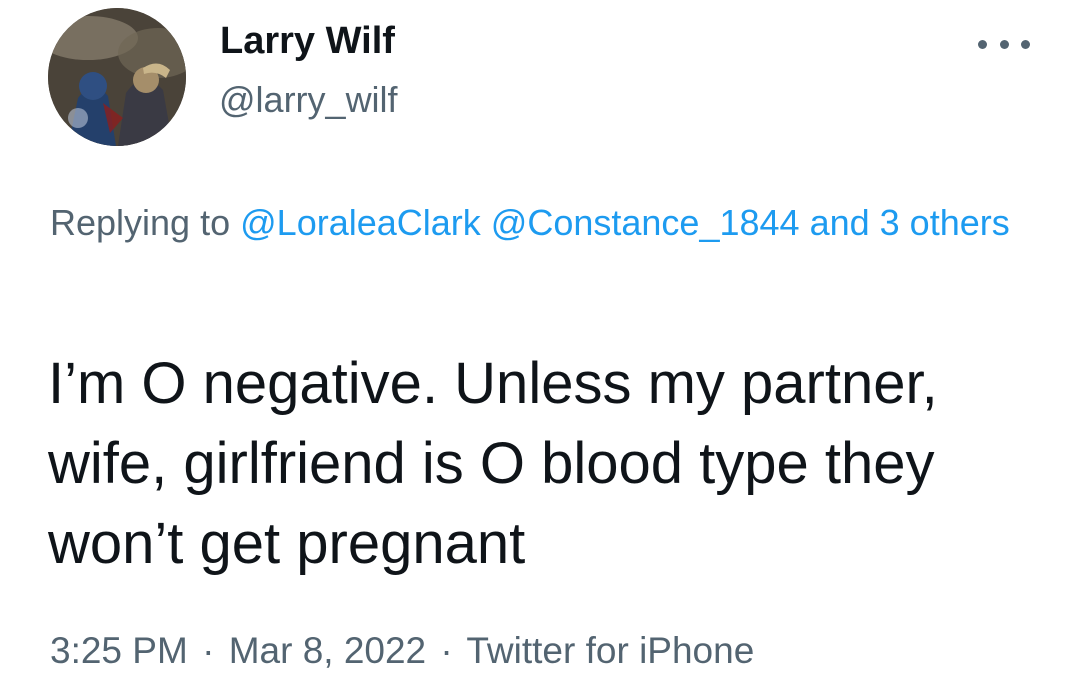 This screenshot has width=1080, height=694. What do you see at coordinates (327, 650) in the screenshot?
I see `timestamp-date: Mar 8, 2022` at bounding box center [327, 650].